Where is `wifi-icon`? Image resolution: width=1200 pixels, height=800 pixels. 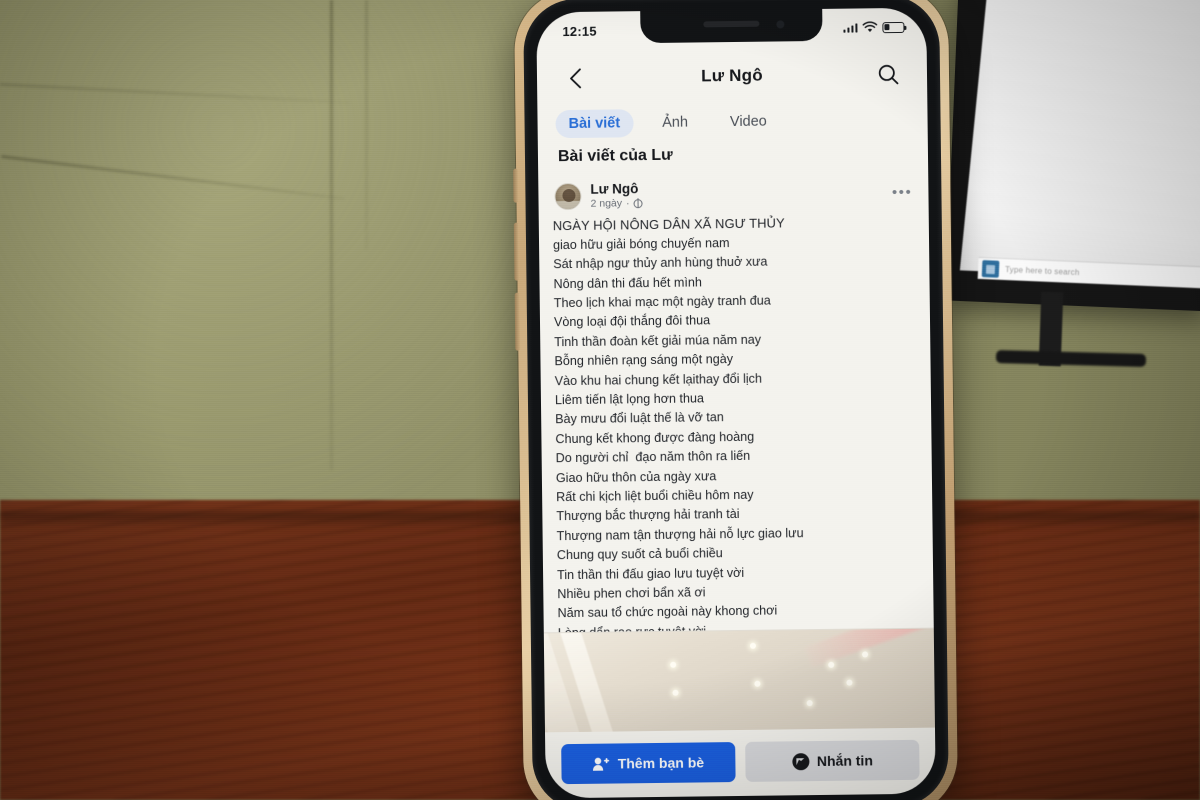
wifi-icon is located at coordinates (870, 26).